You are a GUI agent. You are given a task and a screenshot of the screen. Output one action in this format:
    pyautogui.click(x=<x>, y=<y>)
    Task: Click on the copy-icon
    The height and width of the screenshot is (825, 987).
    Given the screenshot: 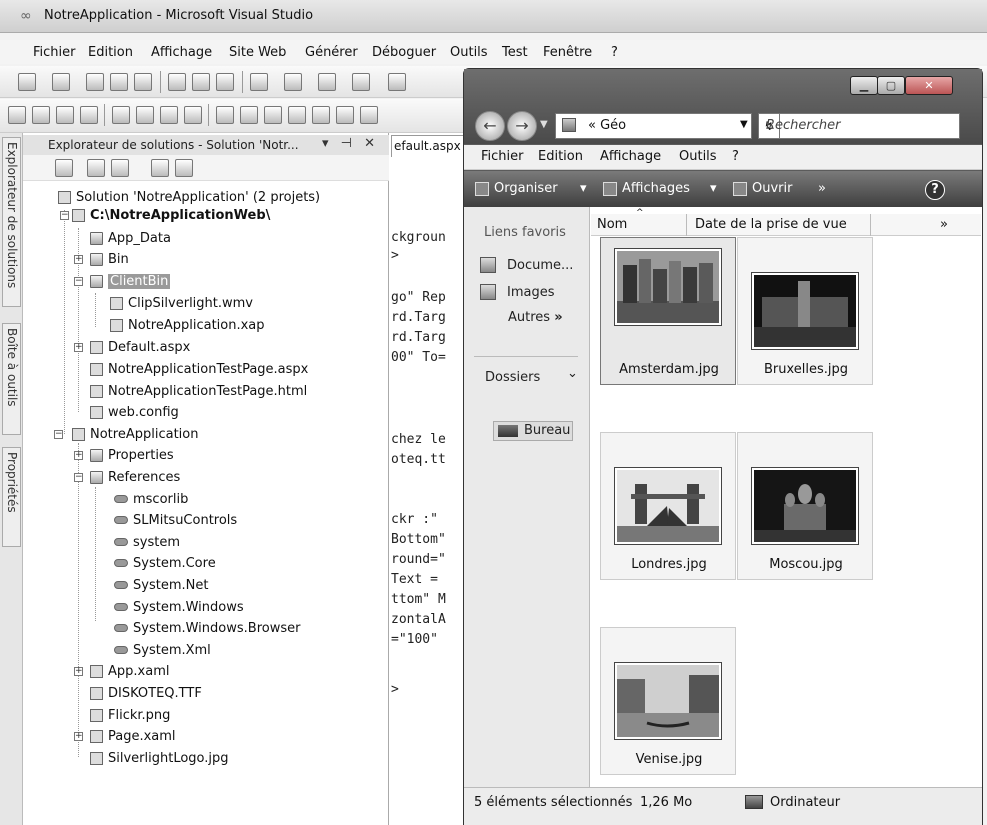 What is the action you would take?
    pyautogui.click(x=201, y=82)
    